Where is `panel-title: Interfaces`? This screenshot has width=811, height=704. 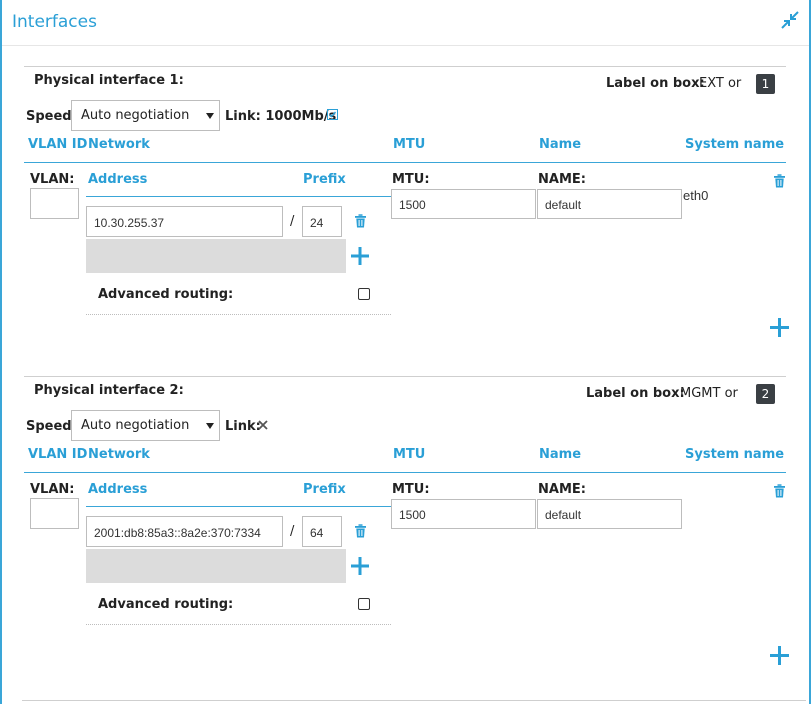
panel-title: Interfaces is located at coordinates (54, 22).